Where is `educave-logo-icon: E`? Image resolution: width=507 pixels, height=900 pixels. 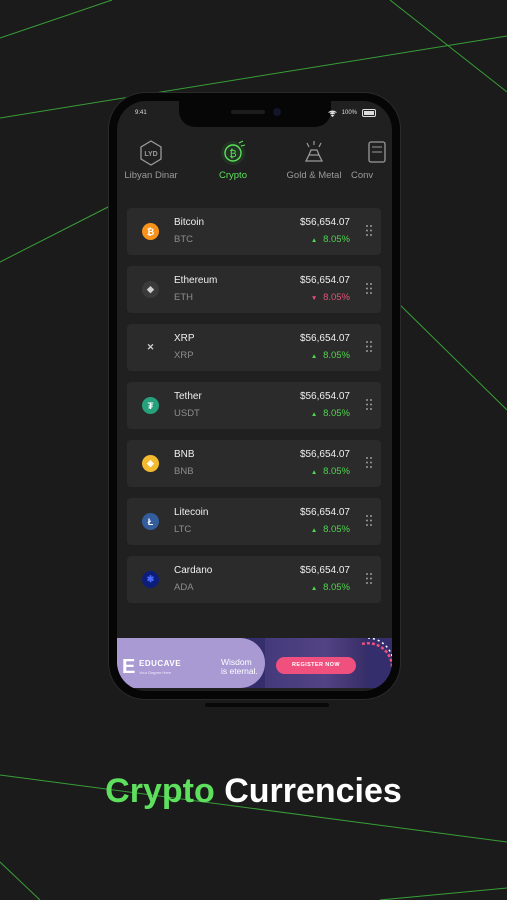
educave-logo-icon: E is located at coordinates (129, 667).